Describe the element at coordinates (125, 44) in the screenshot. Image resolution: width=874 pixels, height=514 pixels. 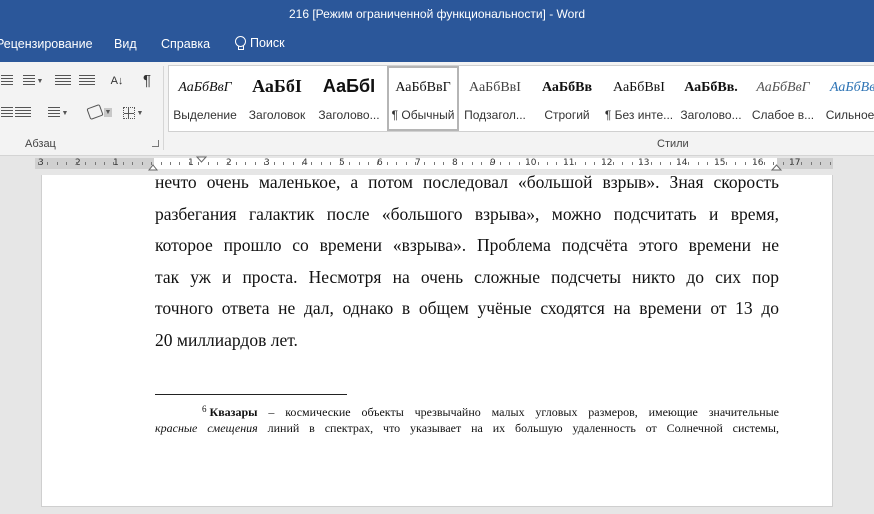
I see `tab-view: Вид` at that location.